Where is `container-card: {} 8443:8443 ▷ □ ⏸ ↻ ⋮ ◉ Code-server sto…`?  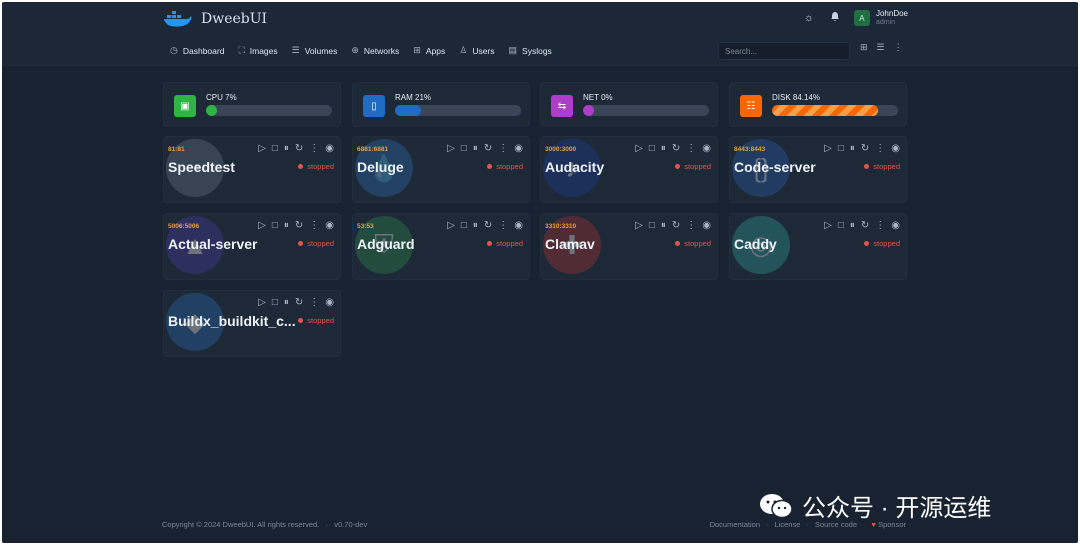 container-card: {} 8443:8443 ▷ □ ⏸ ↻ ⋮ ◉ Code-server sto… is located at coordinates (818, 169).